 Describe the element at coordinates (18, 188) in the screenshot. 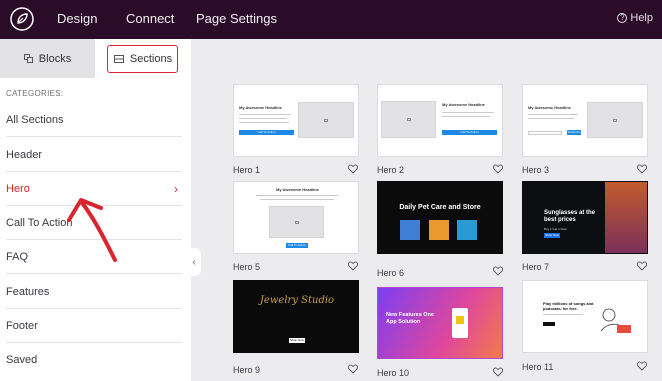

I see `category-hero-label: Hero` at that location.